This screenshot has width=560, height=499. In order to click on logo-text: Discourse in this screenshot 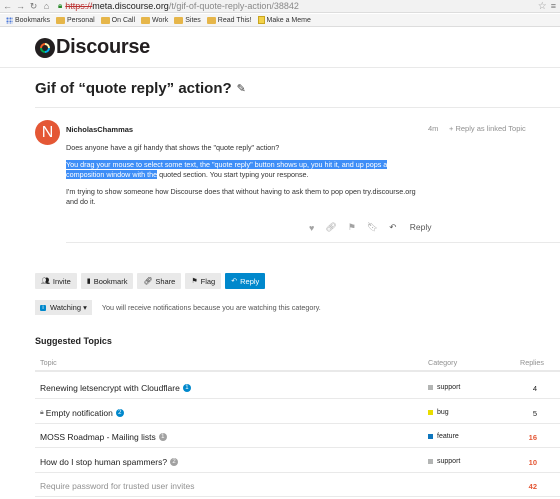, I will do `click(103, 47)`.